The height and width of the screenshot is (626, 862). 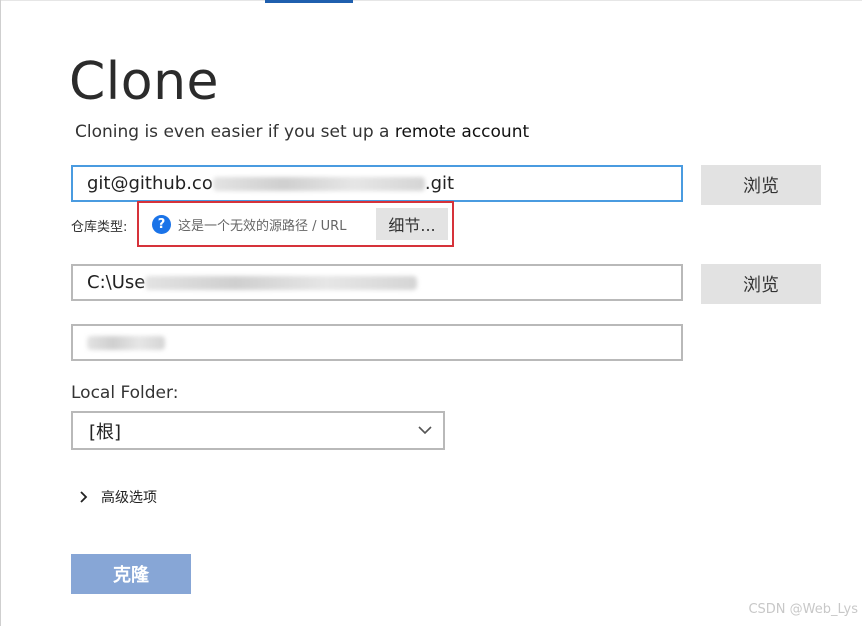 What do you see at coordinates (803, 609) in the screenshot?
I see `watermark: CSDN @Web_Lys` at bounding box center [803, 609].